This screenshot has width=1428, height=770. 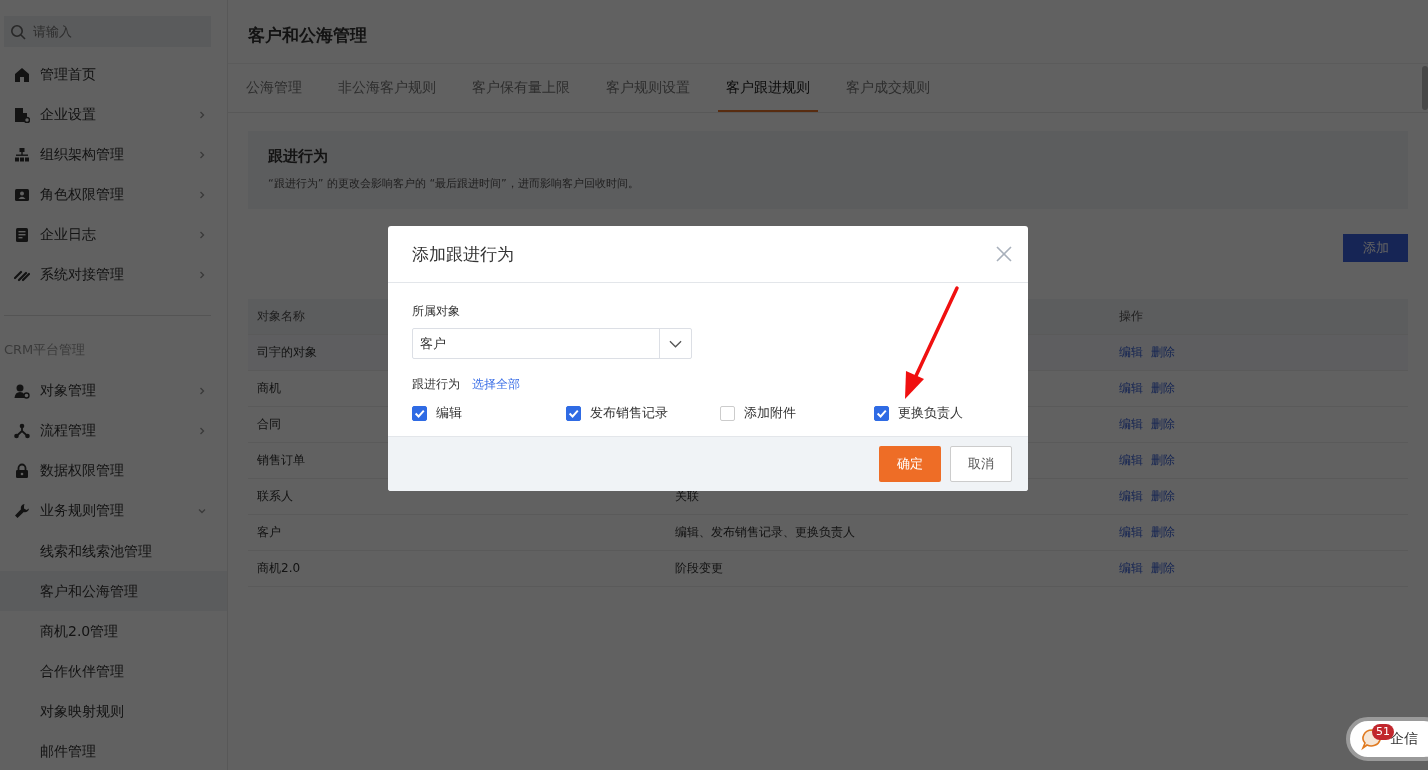 I want to click on table-cell: 联系人, so click(x=275, y=496).